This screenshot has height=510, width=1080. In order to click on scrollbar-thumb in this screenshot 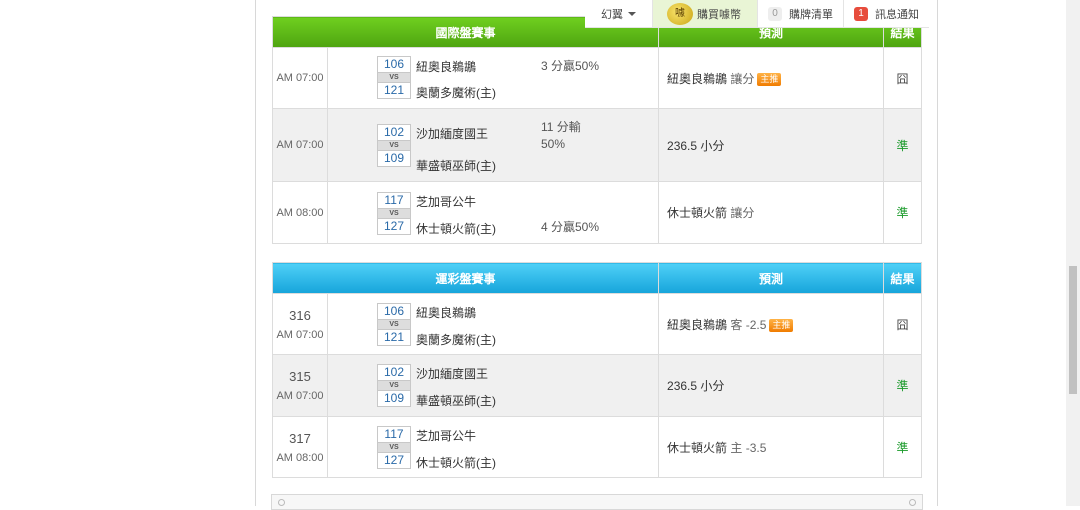, I will do `click(1073, 330)`.